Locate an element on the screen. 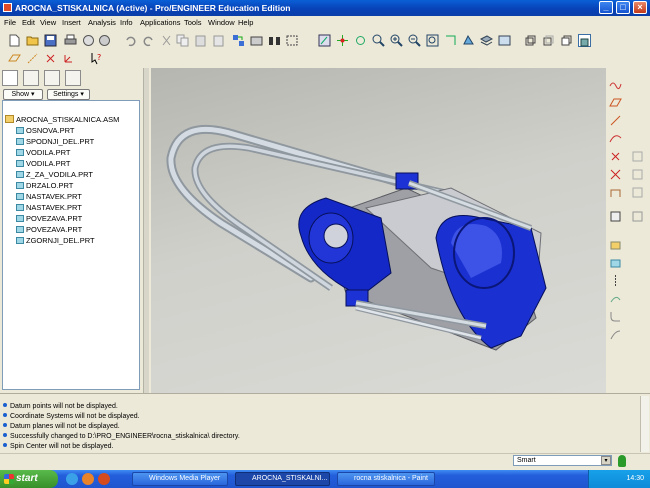 The height and width of the screenshot is (488, 650). cut-feature-icon is located at coordinates (637, 156).